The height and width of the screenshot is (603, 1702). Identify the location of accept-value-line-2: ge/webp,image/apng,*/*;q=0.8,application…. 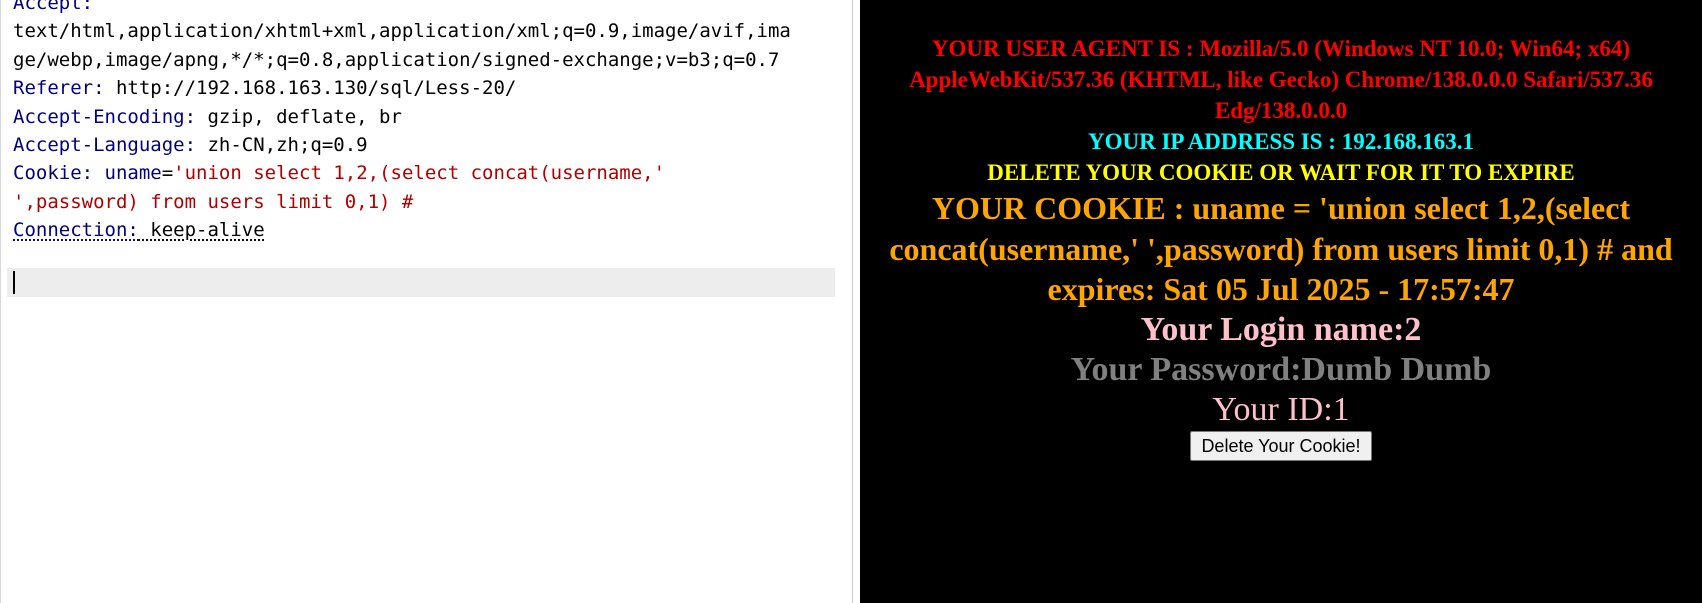
(396, 59).